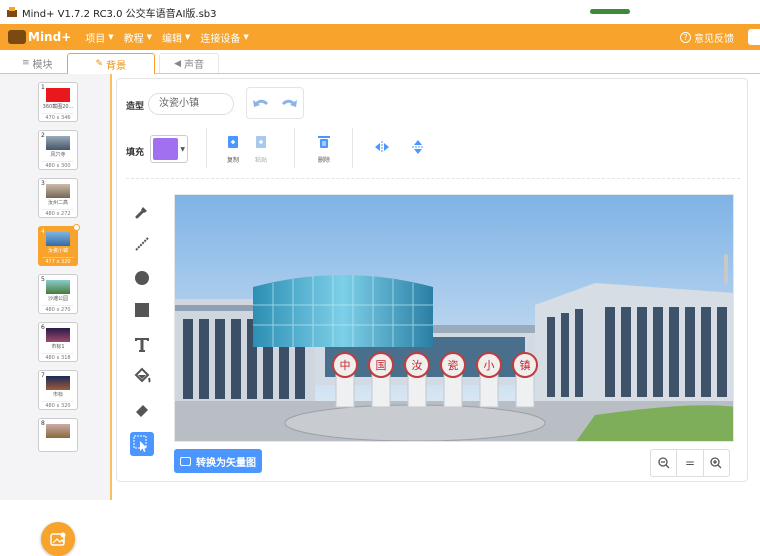  I want to click on shape-name-input: 汝瓷小镇, so click(191, 104).